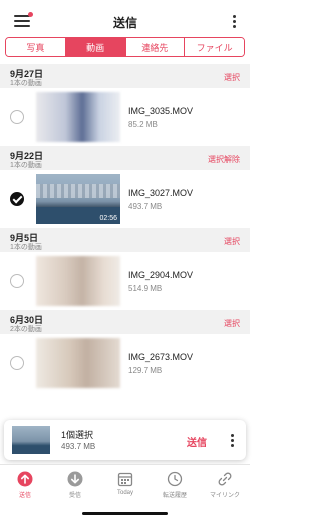 This screenshot has height=520, width=320. What do you see at coordinates (78, 446) in the screenshot?
I see `selection-size: 493.7 MB` at bounding box center [78, 446].